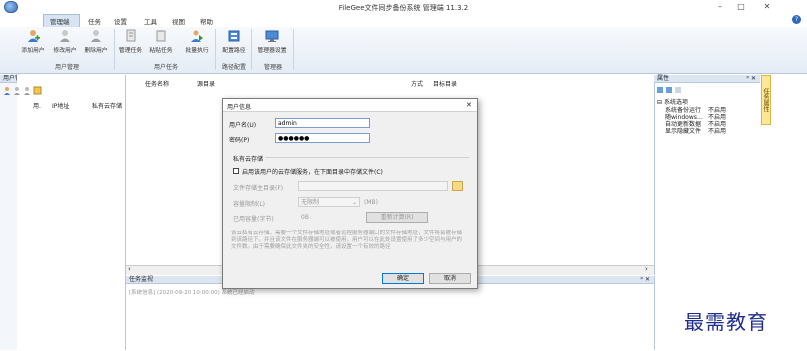 The width and height of the screenshot is (807, 351). Describe the element at coordinates (312, 171) in the screenshot. I see `enable-cloud-label: 启用该用户的云存储服务，在下面目录中存储文件(C)` at that location.